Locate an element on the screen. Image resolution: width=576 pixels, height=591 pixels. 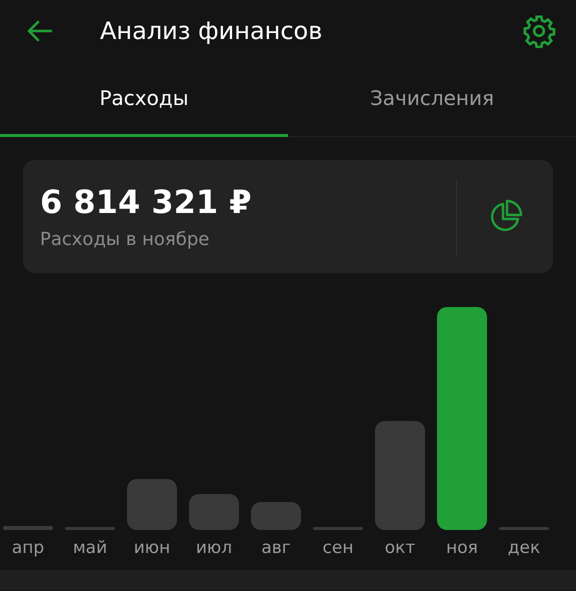
month-label: дек is located at coordinates (524, 548).